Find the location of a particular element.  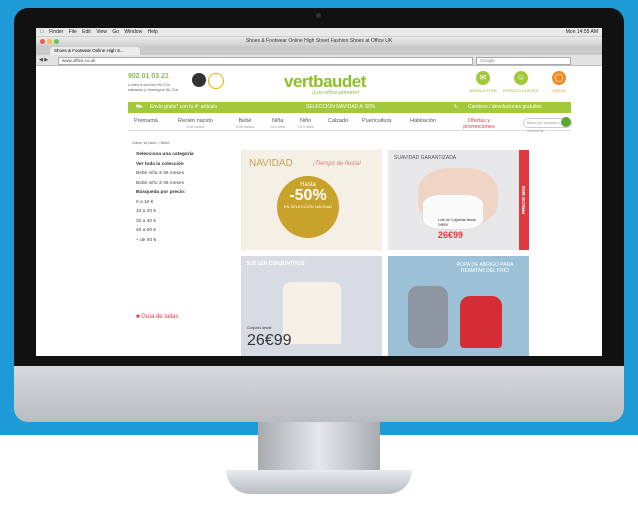

account-label: ESPACIO CLIENTE is located at coordinates (521, 90).